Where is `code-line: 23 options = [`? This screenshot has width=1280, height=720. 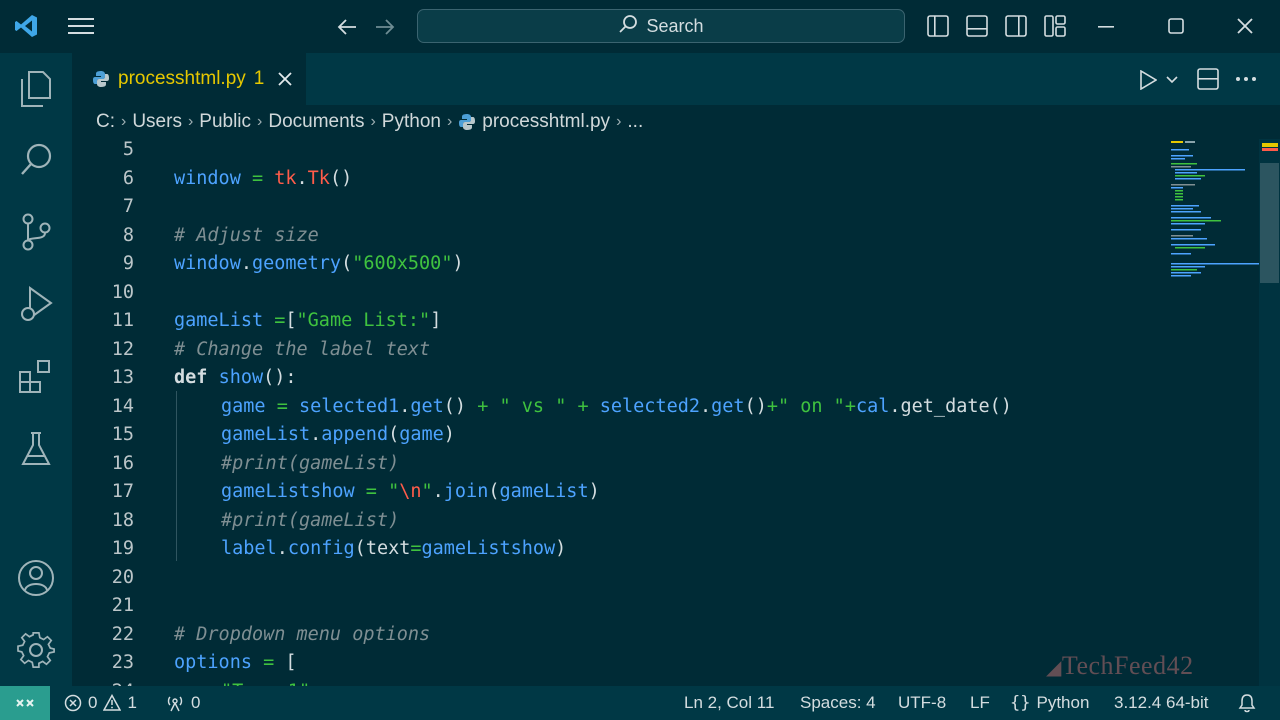 code-line: 23 options = [ is located at coordinates (619, 663).